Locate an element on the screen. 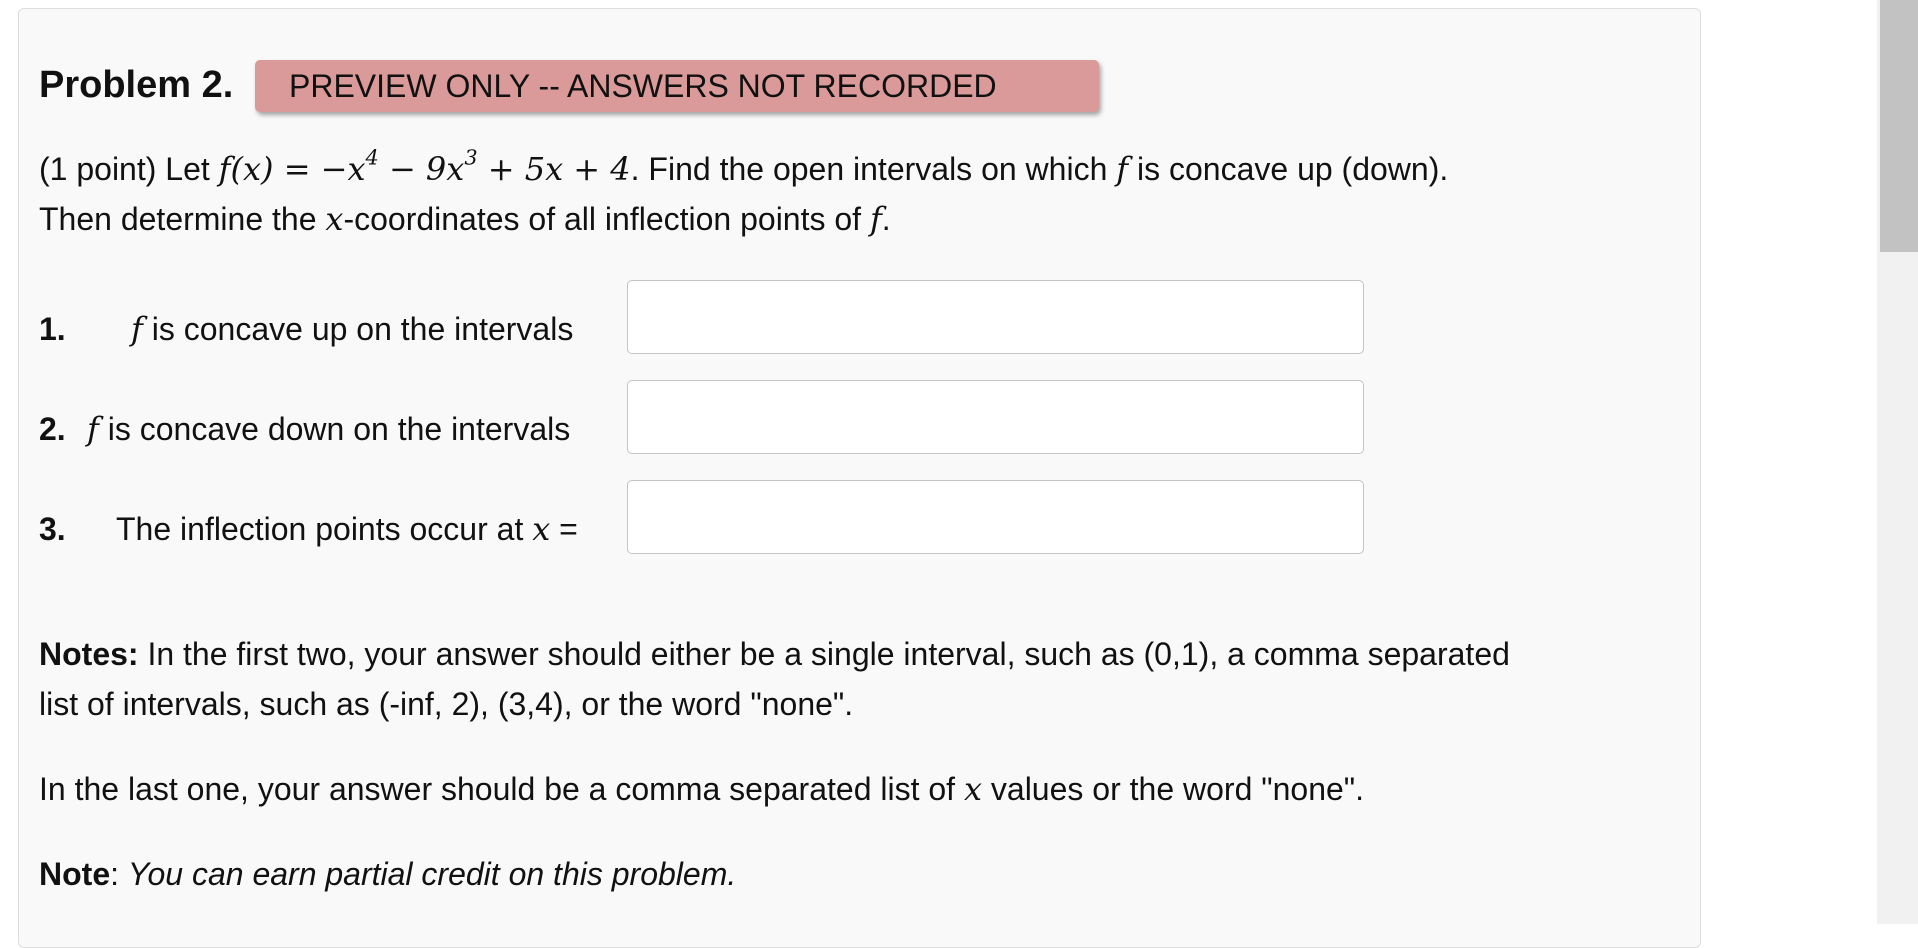 The width and height of the screenshot is (1918, 948). func-expr-part2: − 9x is located at coordinates (421, 169).